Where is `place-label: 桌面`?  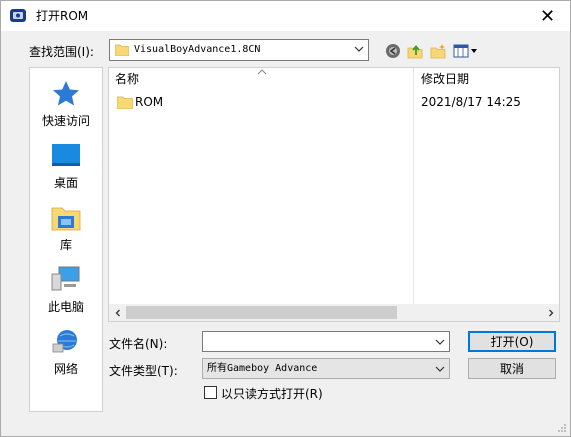 place-label: 桌面 is located at coordinates (65, 183).